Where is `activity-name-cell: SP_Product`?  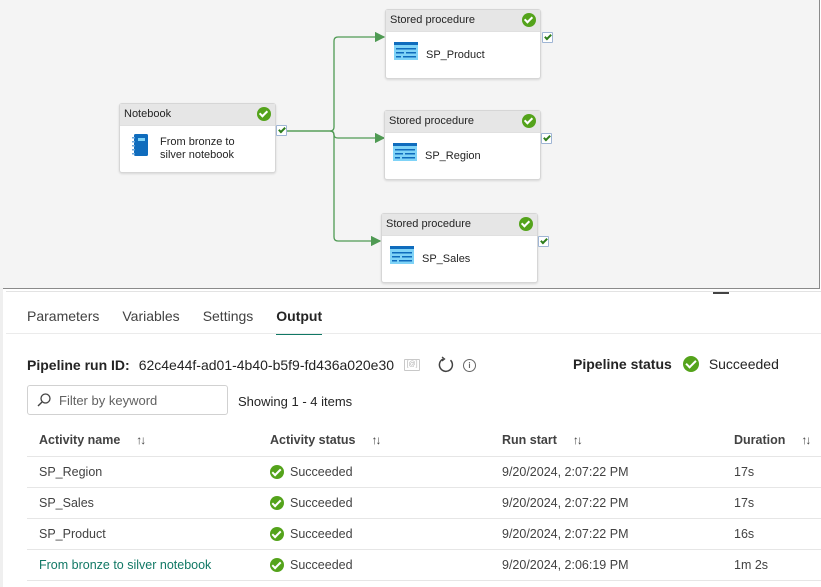
activity-name-cell: SP_Product is located at coordinates (142, 534).